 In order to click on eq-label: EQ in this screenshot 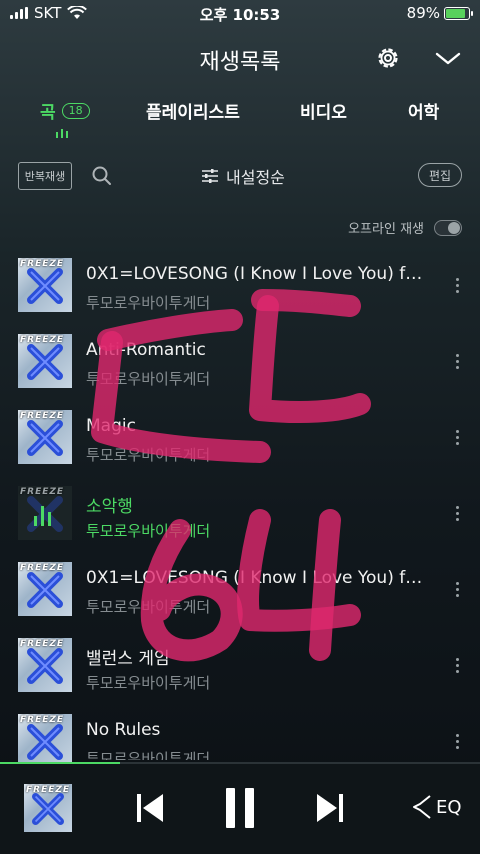, I will do `click(449, 807)`.